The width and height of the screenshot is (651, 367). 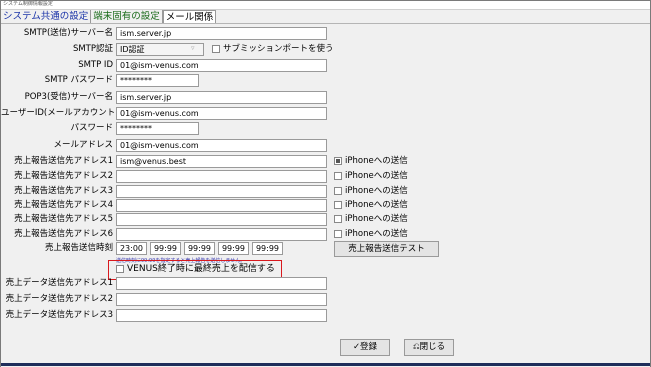 I want to click on sales-address-1-label: 売上報告送信先アドレス1, so click(x=63, y=161).